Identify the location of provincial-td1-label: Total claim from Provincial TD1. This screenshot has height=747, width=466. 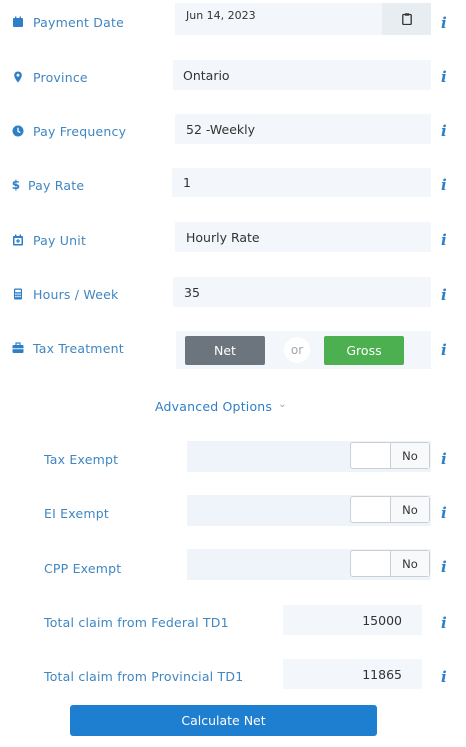
(144, 676).